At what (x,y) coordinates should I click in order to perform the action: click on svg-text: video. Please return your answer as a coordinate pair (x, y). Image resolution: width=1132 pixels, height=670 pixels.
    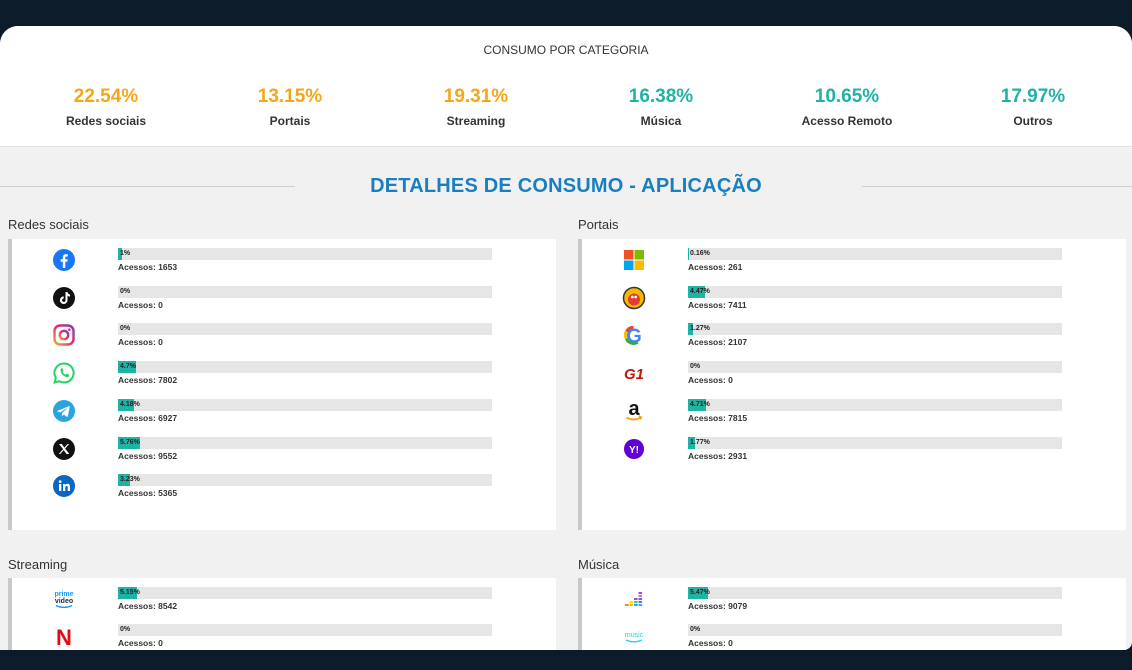
    Looking at the image, I should click on (64, 601).